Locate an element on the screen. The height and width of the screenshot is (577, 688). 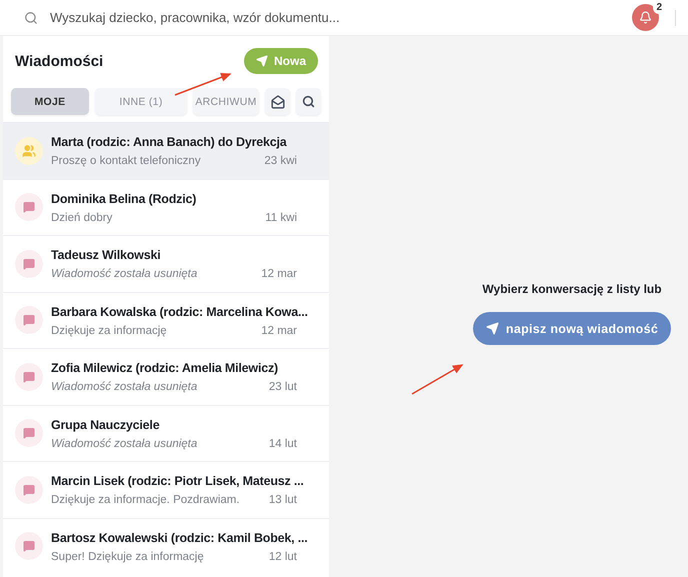
message-preview: Dziękuje za informacje. Pozdrawiam. is located at coordinates (145, 500).